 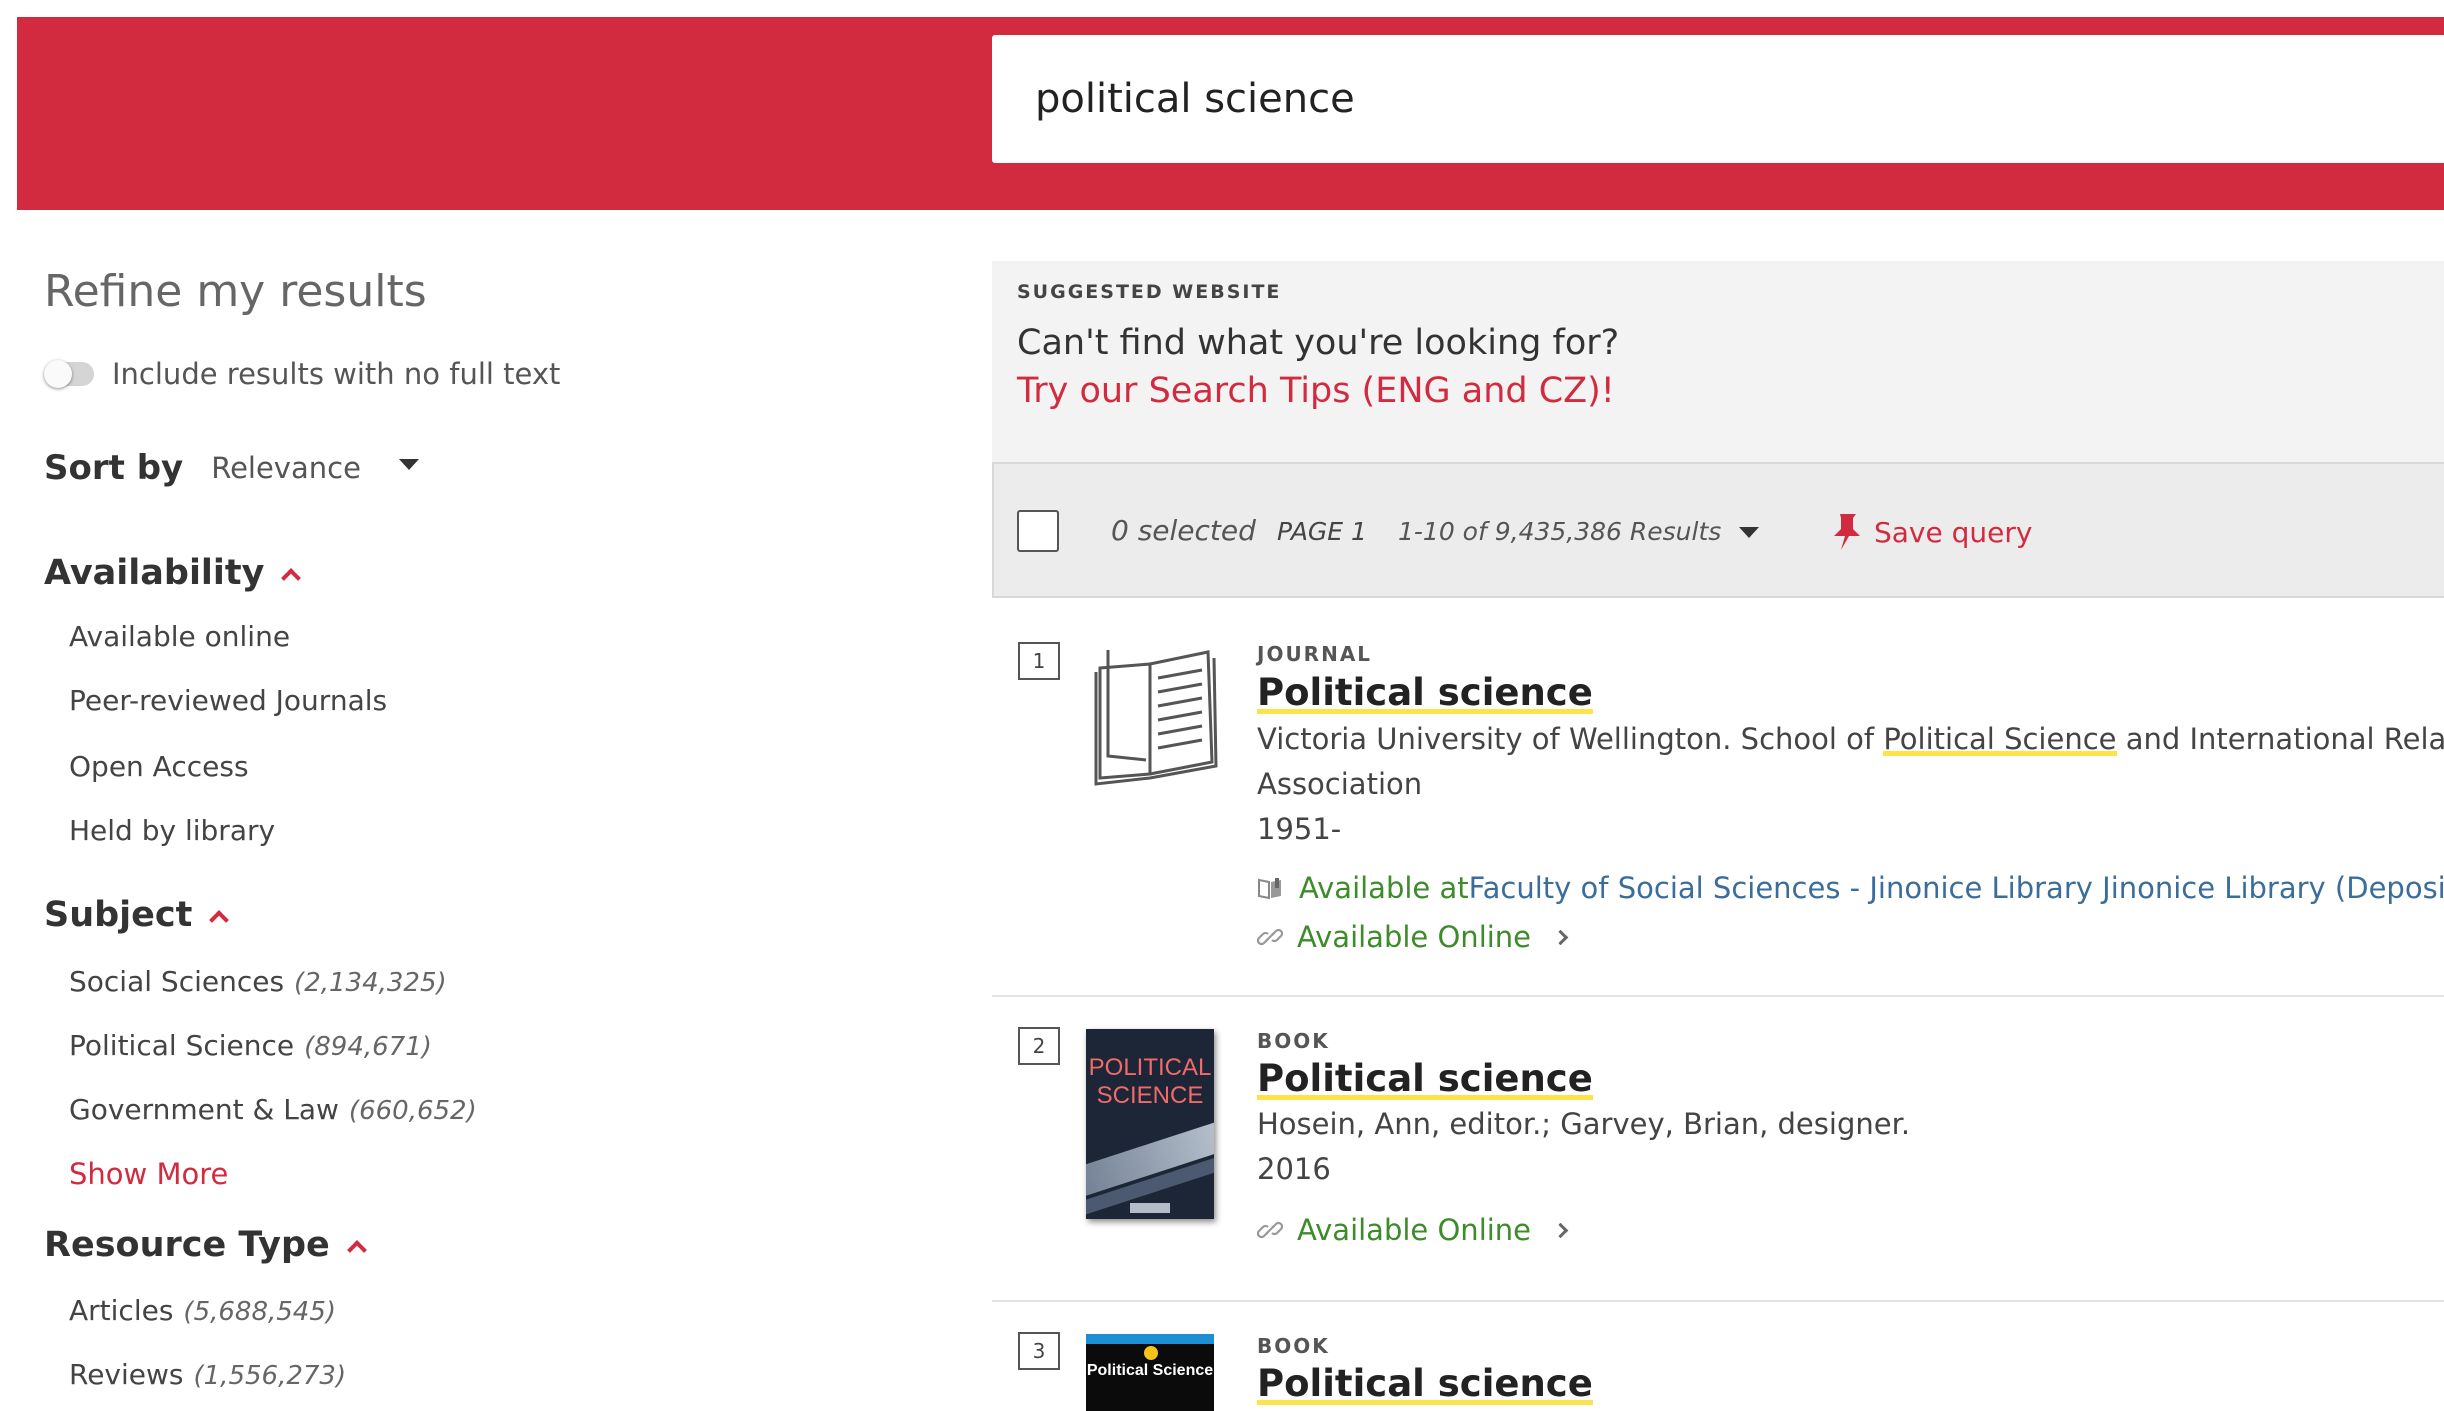 What do you see at coordinates (1195, 99) in the screenshot?
I see `search-query-text: political science` at bounding box center [1195, 99].